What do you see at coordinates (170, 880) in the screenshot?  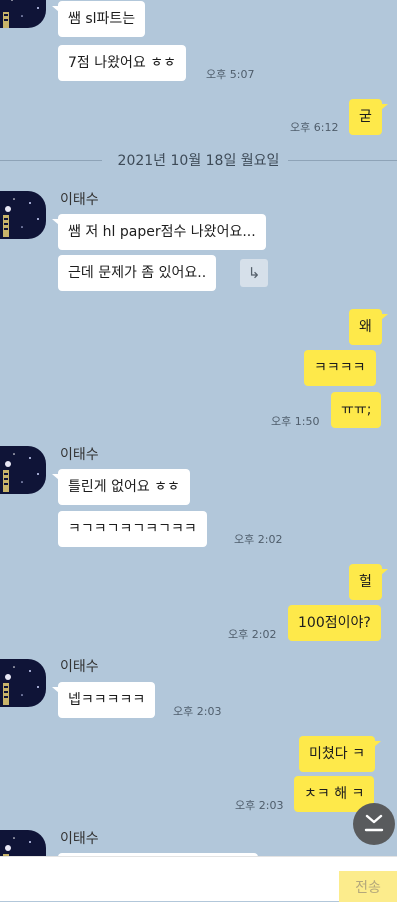 I see `message-input` at bounding box center [170, 880].